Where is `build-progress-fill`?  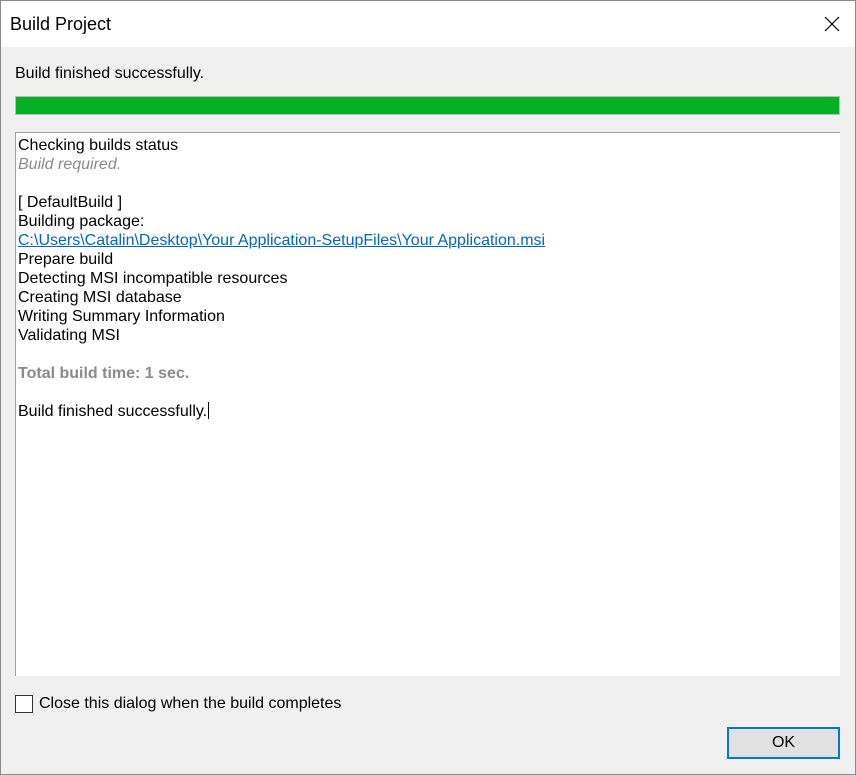 build-progress-fill is located at coordinates (427, 105).